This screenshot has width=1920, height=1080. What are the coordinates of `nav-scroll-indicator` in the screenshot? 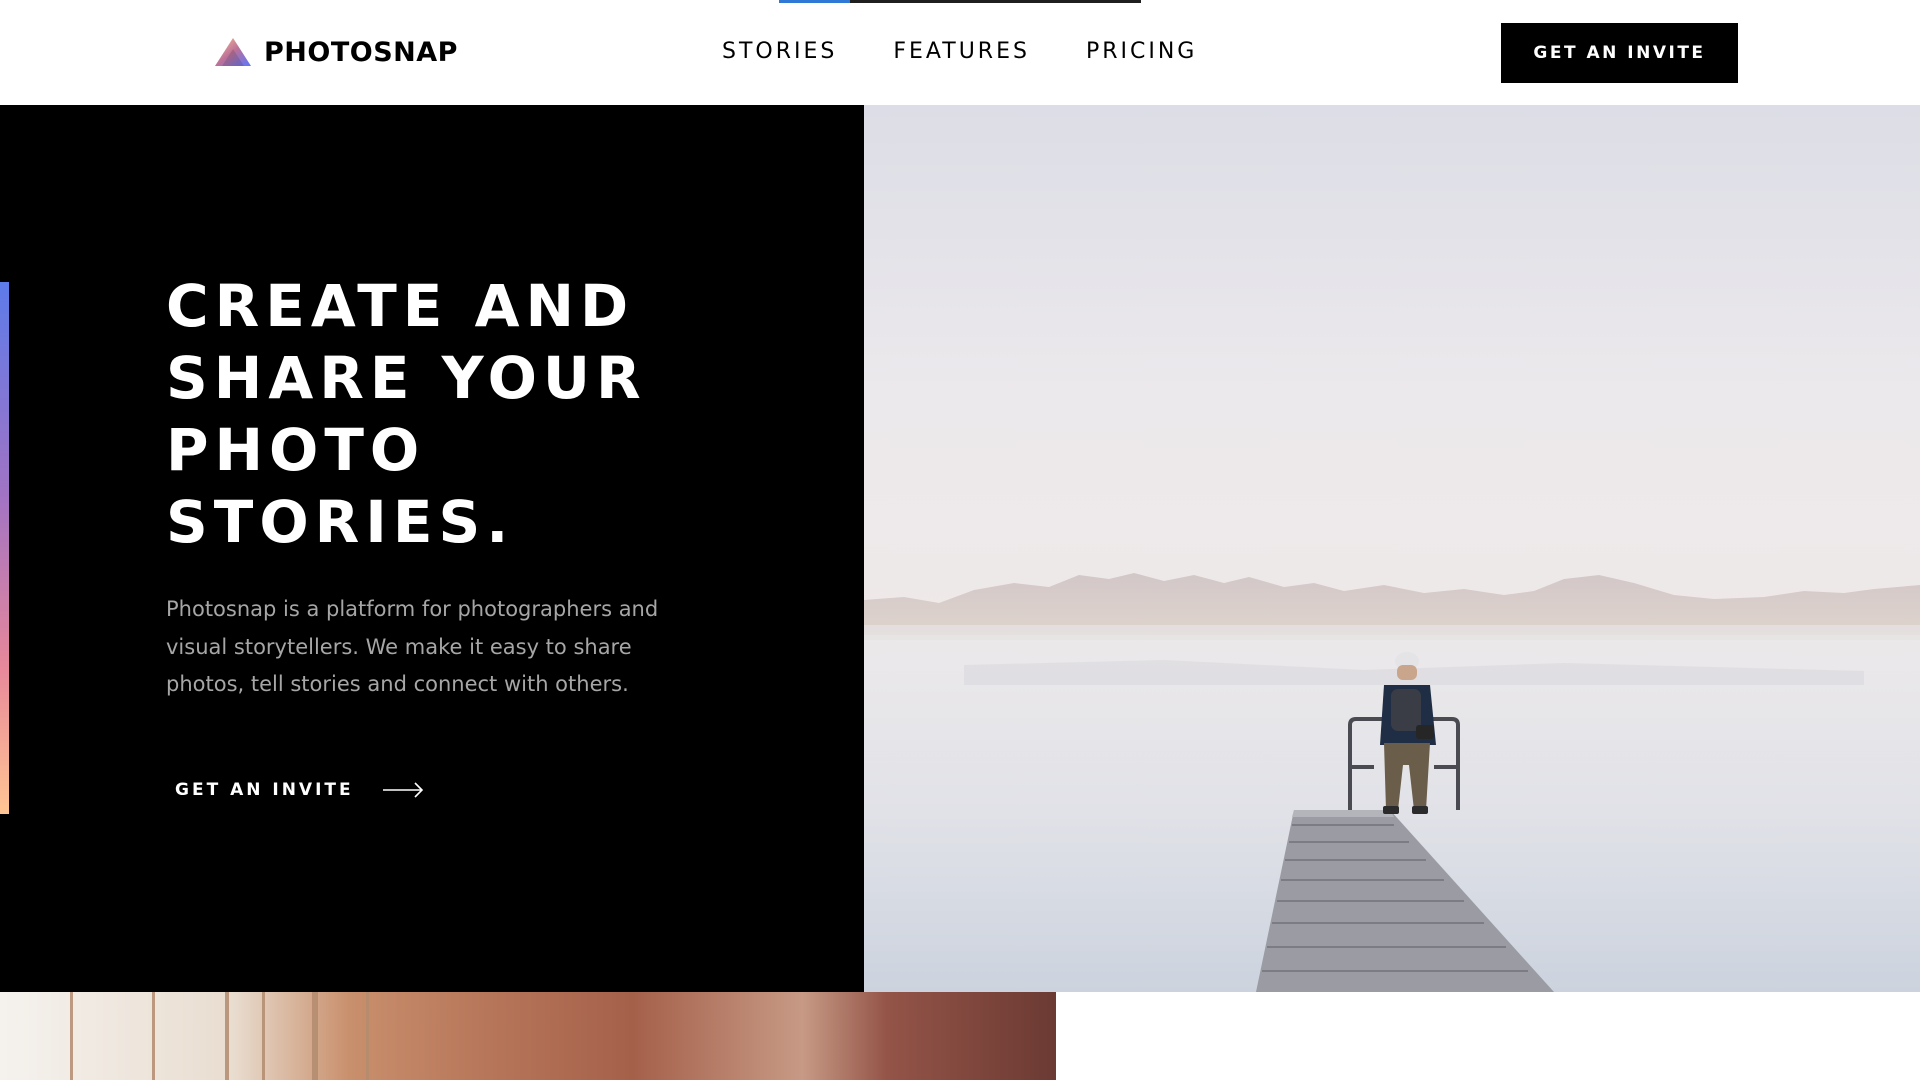 It's located at (960, 1).